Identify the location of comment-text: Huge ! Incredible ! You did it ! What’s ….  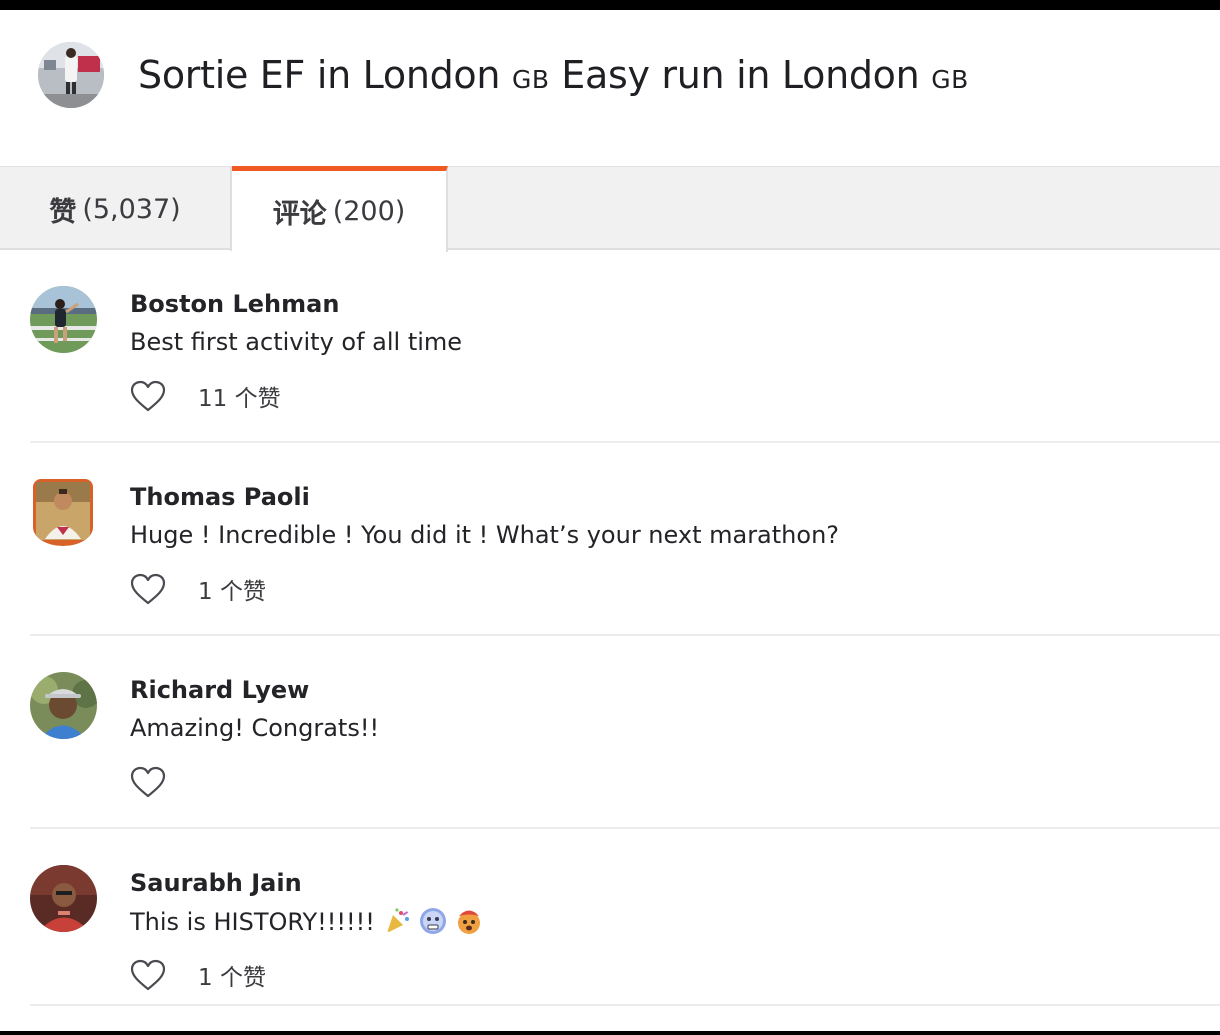
(485, 535).